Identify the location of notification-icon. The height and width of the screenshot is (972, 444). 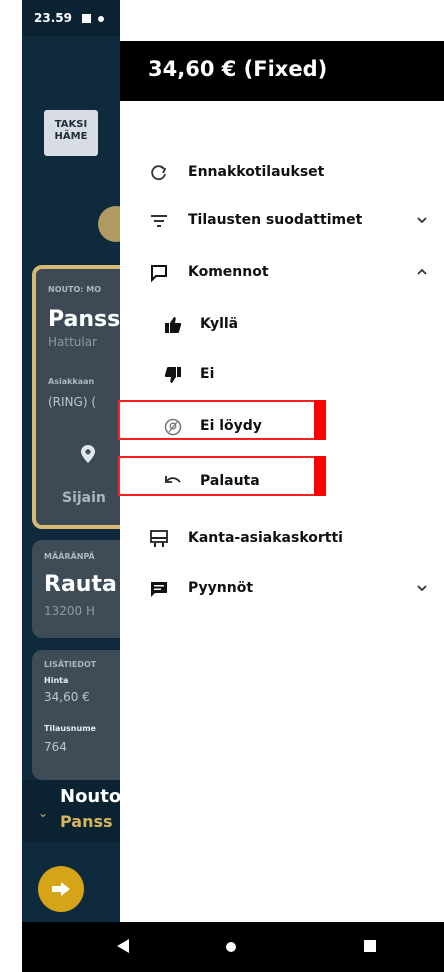
(87, 18).